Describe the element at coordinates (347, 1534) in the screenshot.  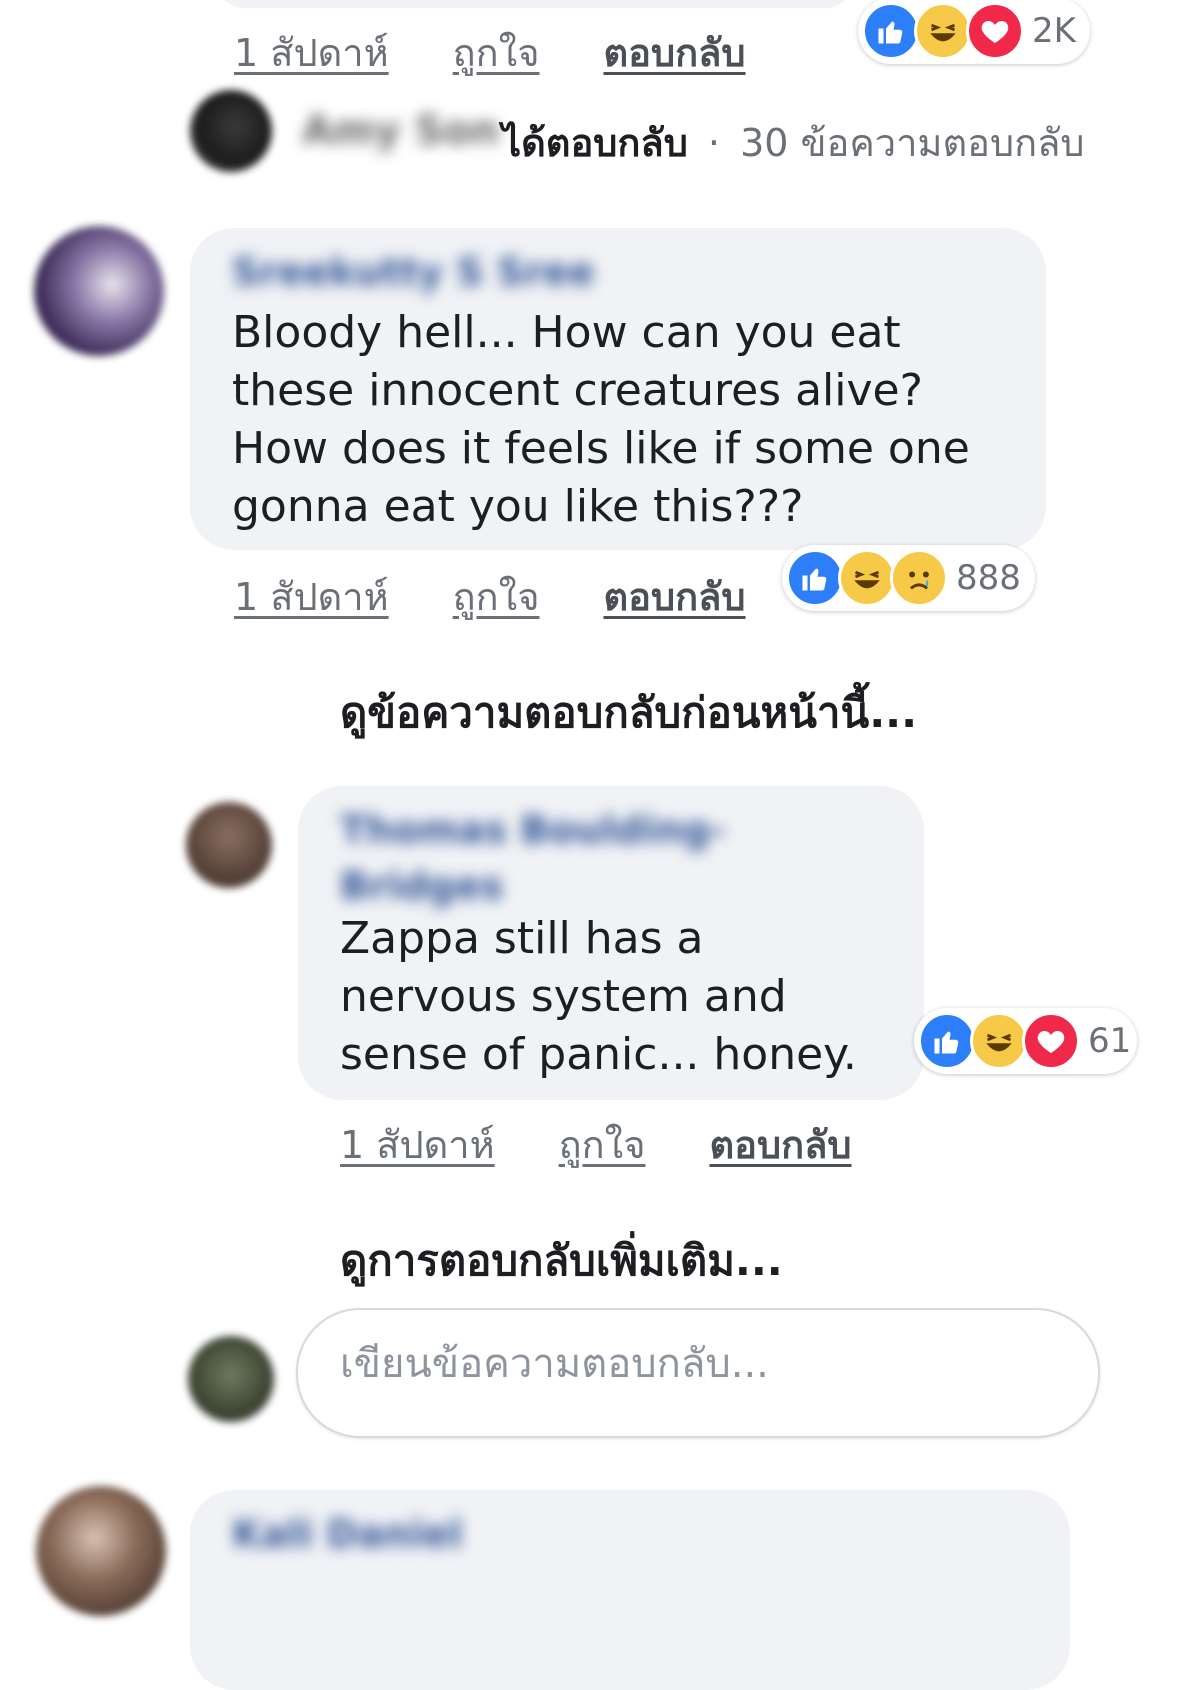
I see `comment-author: Kali Daniel` at that location.